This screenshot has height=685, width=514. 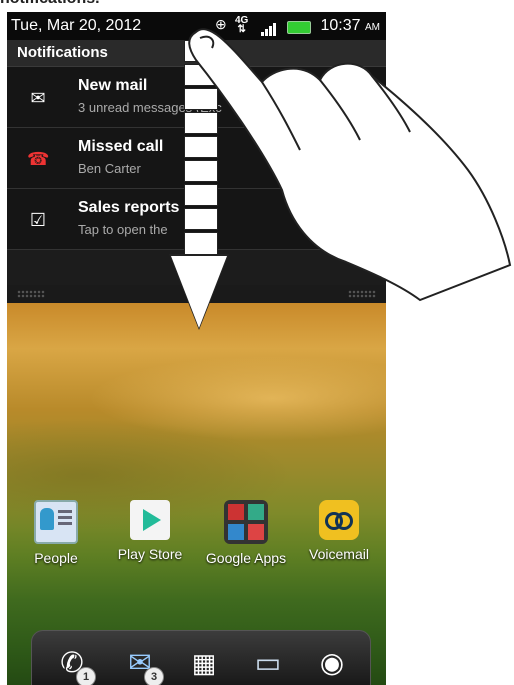 I want to click on checkbox-icon: ☑, so click(x=38, y=220).